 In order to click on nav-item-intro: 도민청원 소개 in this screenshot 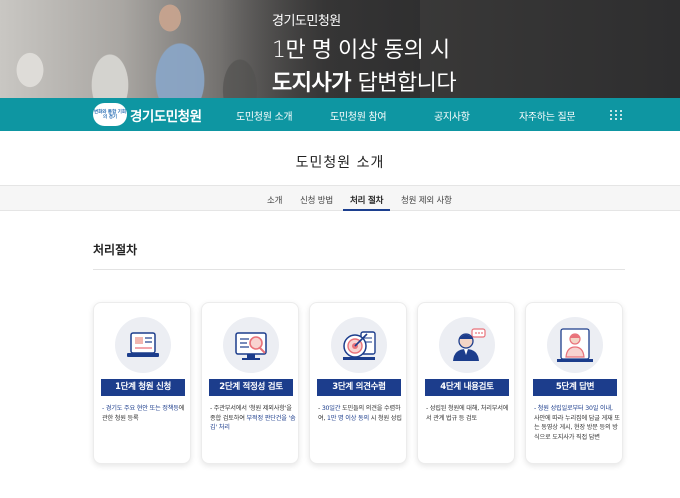, I will do `click(264, 115)`.